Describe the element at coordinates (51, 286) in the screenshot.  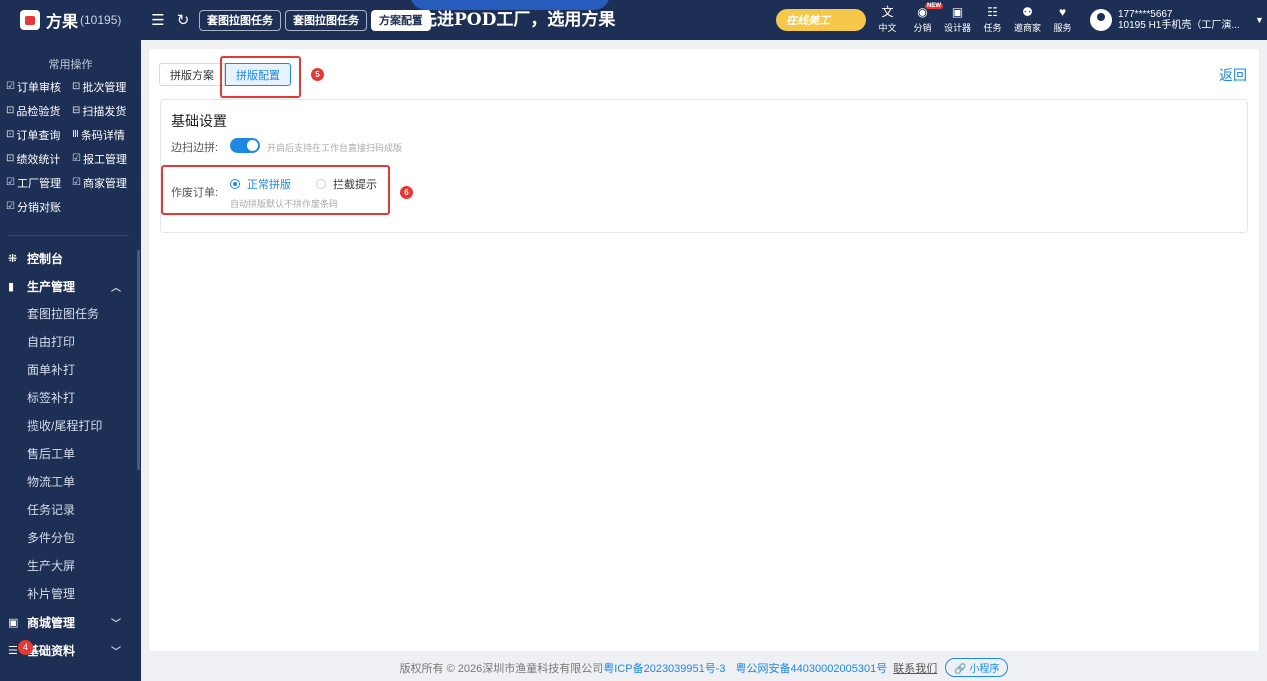
I see `menu-label: 生产管理` at that location.